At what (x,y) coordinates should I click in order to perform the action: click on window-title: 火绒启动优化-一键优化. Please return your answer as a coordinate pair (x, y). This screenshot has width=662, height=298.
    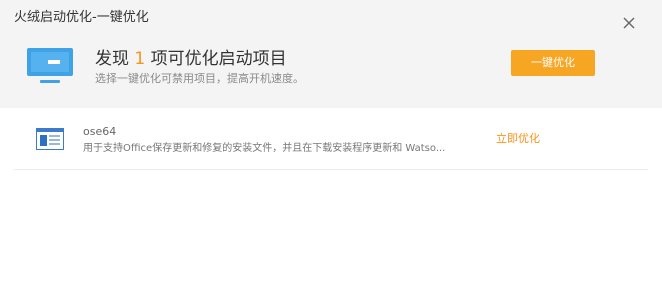
    Looking at the image, I should click on (81, 17).